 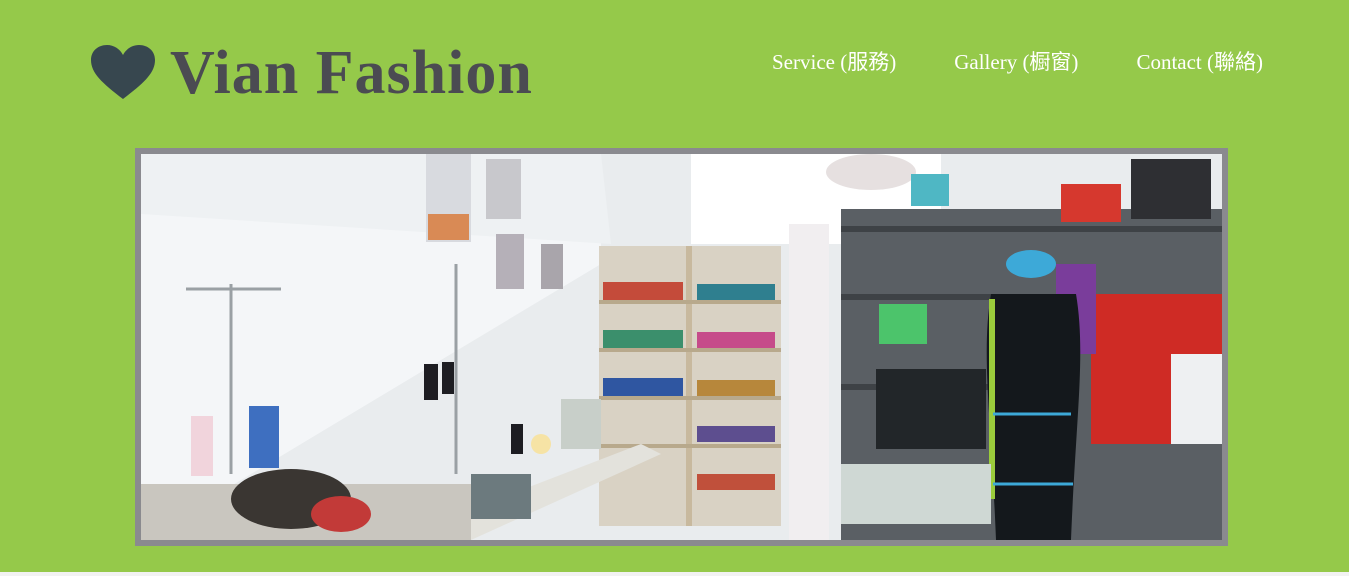 I want to click on site-logo: Vian Fashion, so click(x=311, y=73).